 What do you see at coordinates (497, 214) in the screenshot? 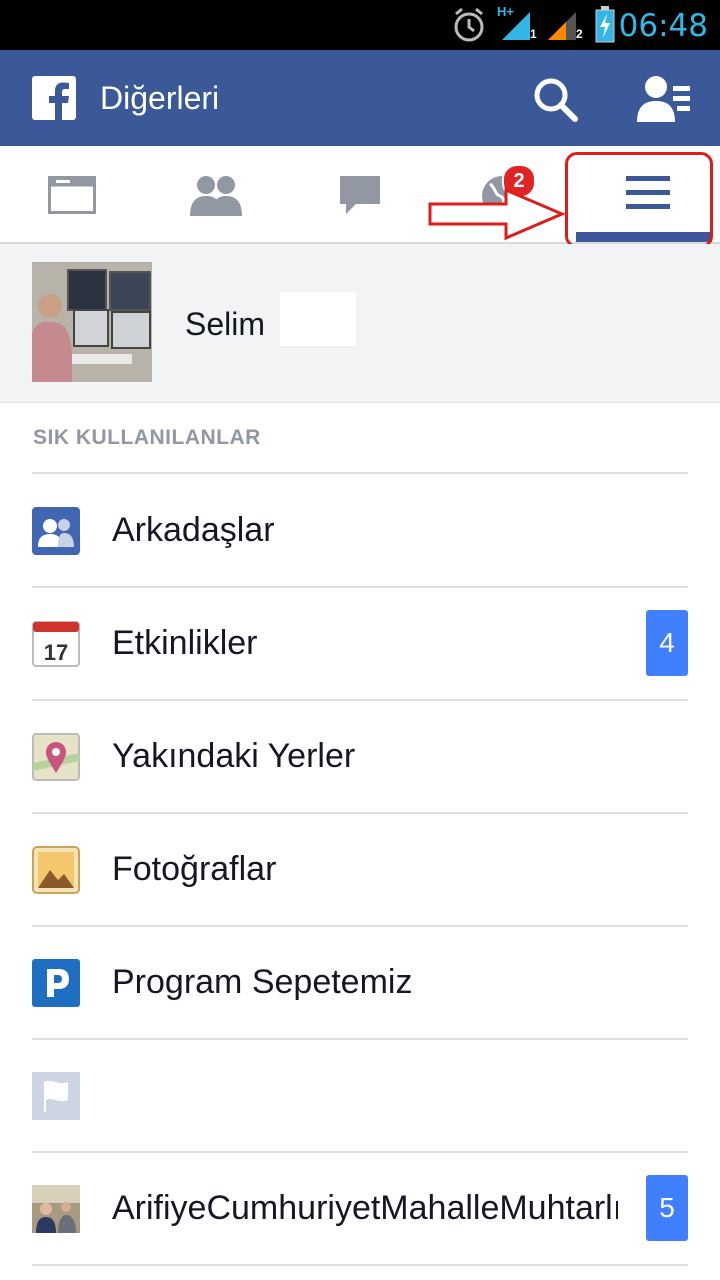
I see `annotation-arrow-icon` at bounding box center [497, 214].